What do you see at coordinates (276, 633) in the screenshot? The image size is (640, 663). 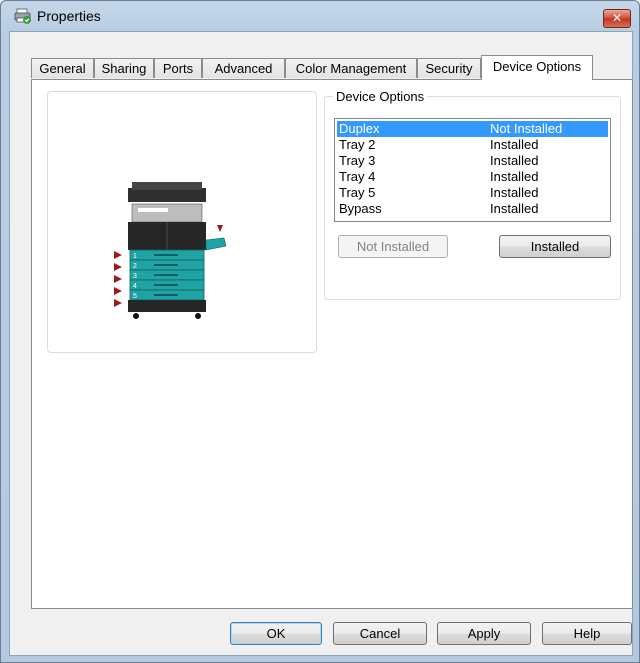 I see `ok-button: OK` at bounding box center [276, 633].